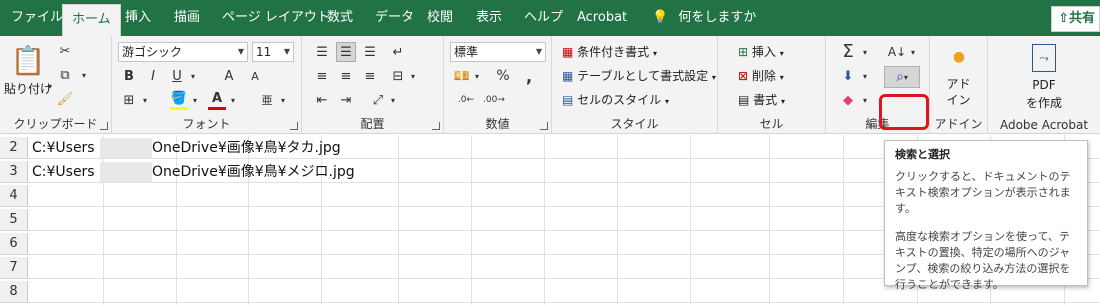 The width and height of the screenshot is (1100, 305). I want to click on sort-filter-icon: A↓, so click(897, 52).